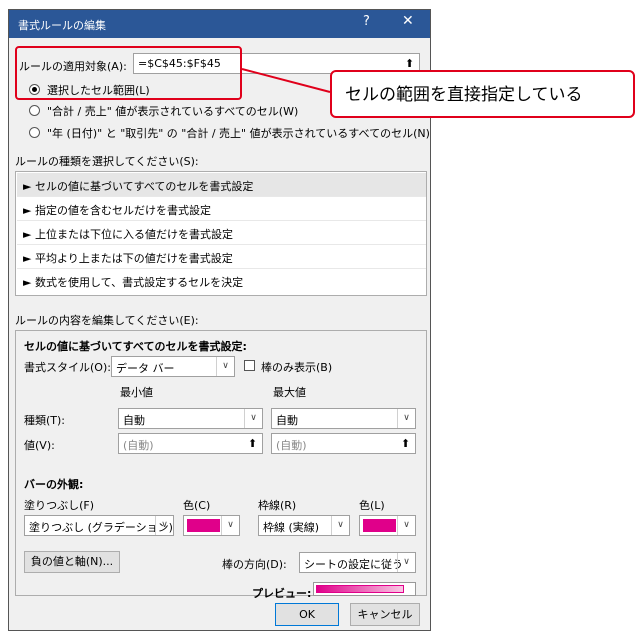 The height and width of the screenshot is (639, 640). I want to click on annotation-callout: セルの範囲を直接指定している, so click(482, 94).